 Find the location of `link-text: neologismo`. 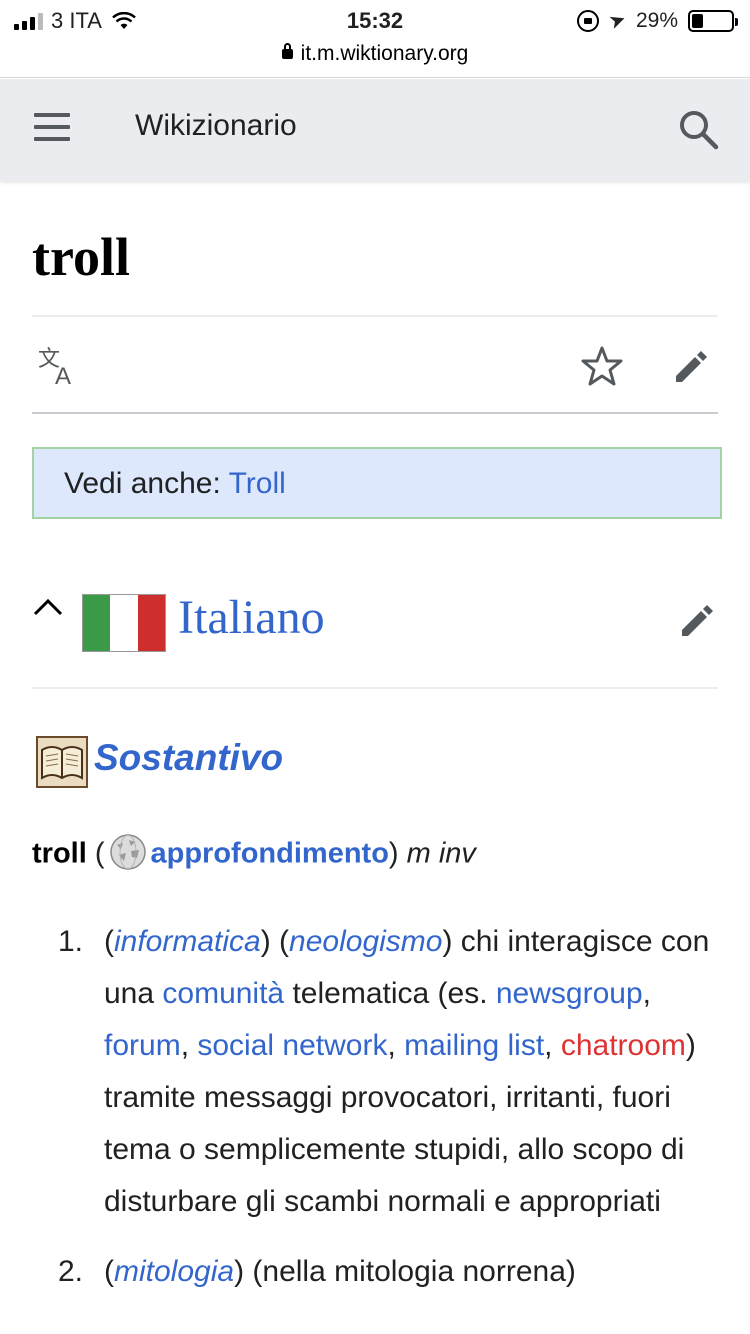

link-text: neologismo is located at coordinates (366, 941).